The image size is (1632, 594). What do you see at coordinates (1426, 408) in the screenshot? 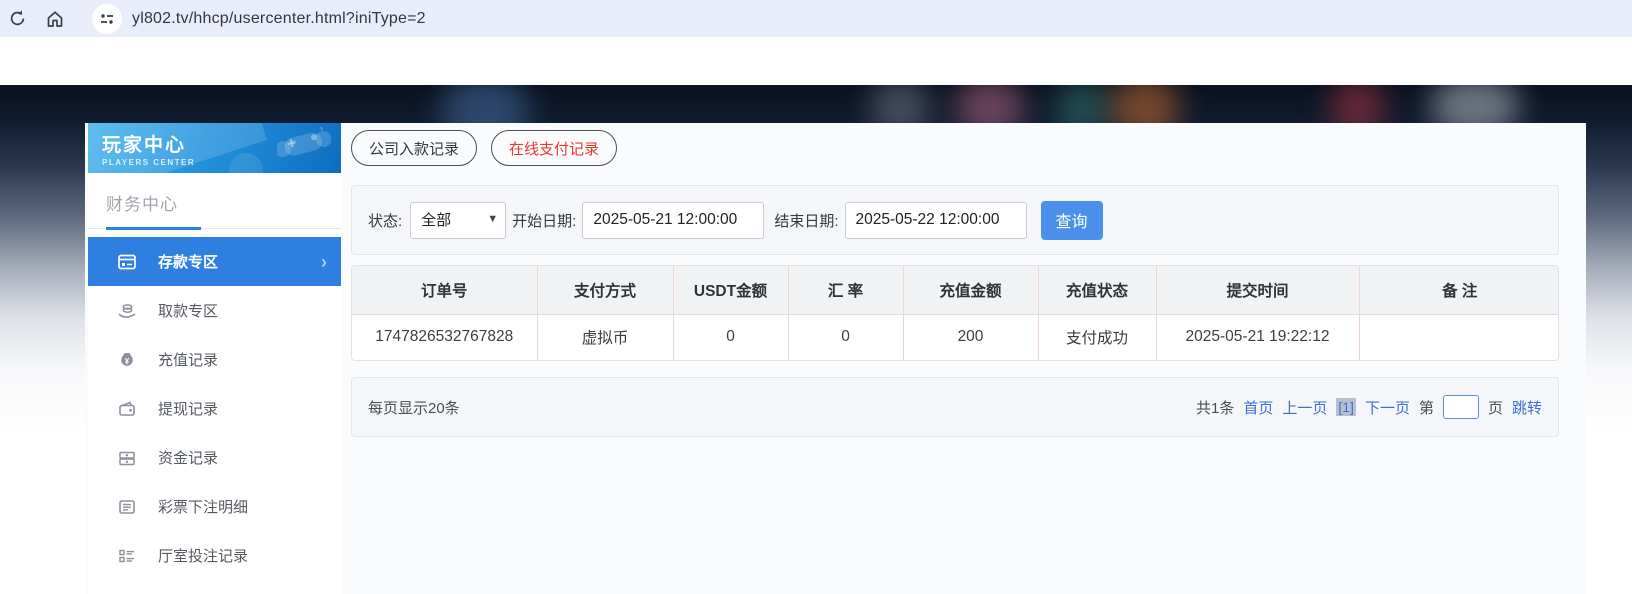
I see `jump-prefix-label: 第` at bounding box center [1426, 408].